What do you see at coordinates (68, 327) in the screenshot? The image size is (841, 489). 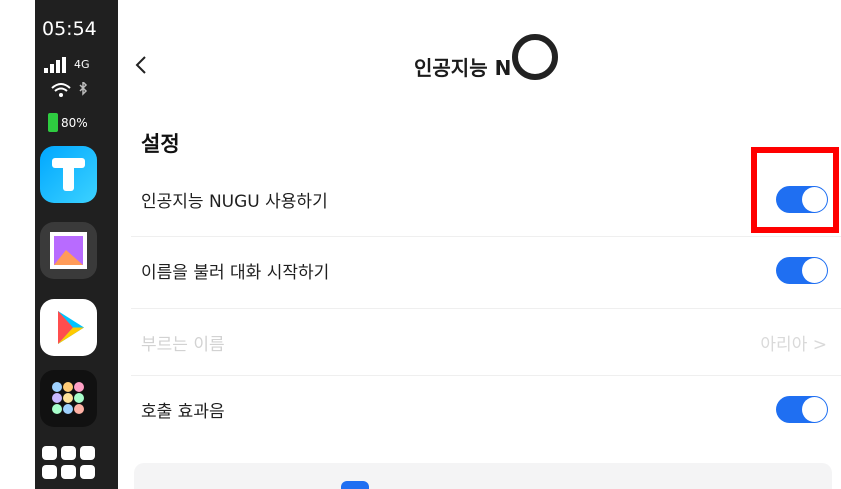 I see `play-store-icon` at bounding box center [68, 327].